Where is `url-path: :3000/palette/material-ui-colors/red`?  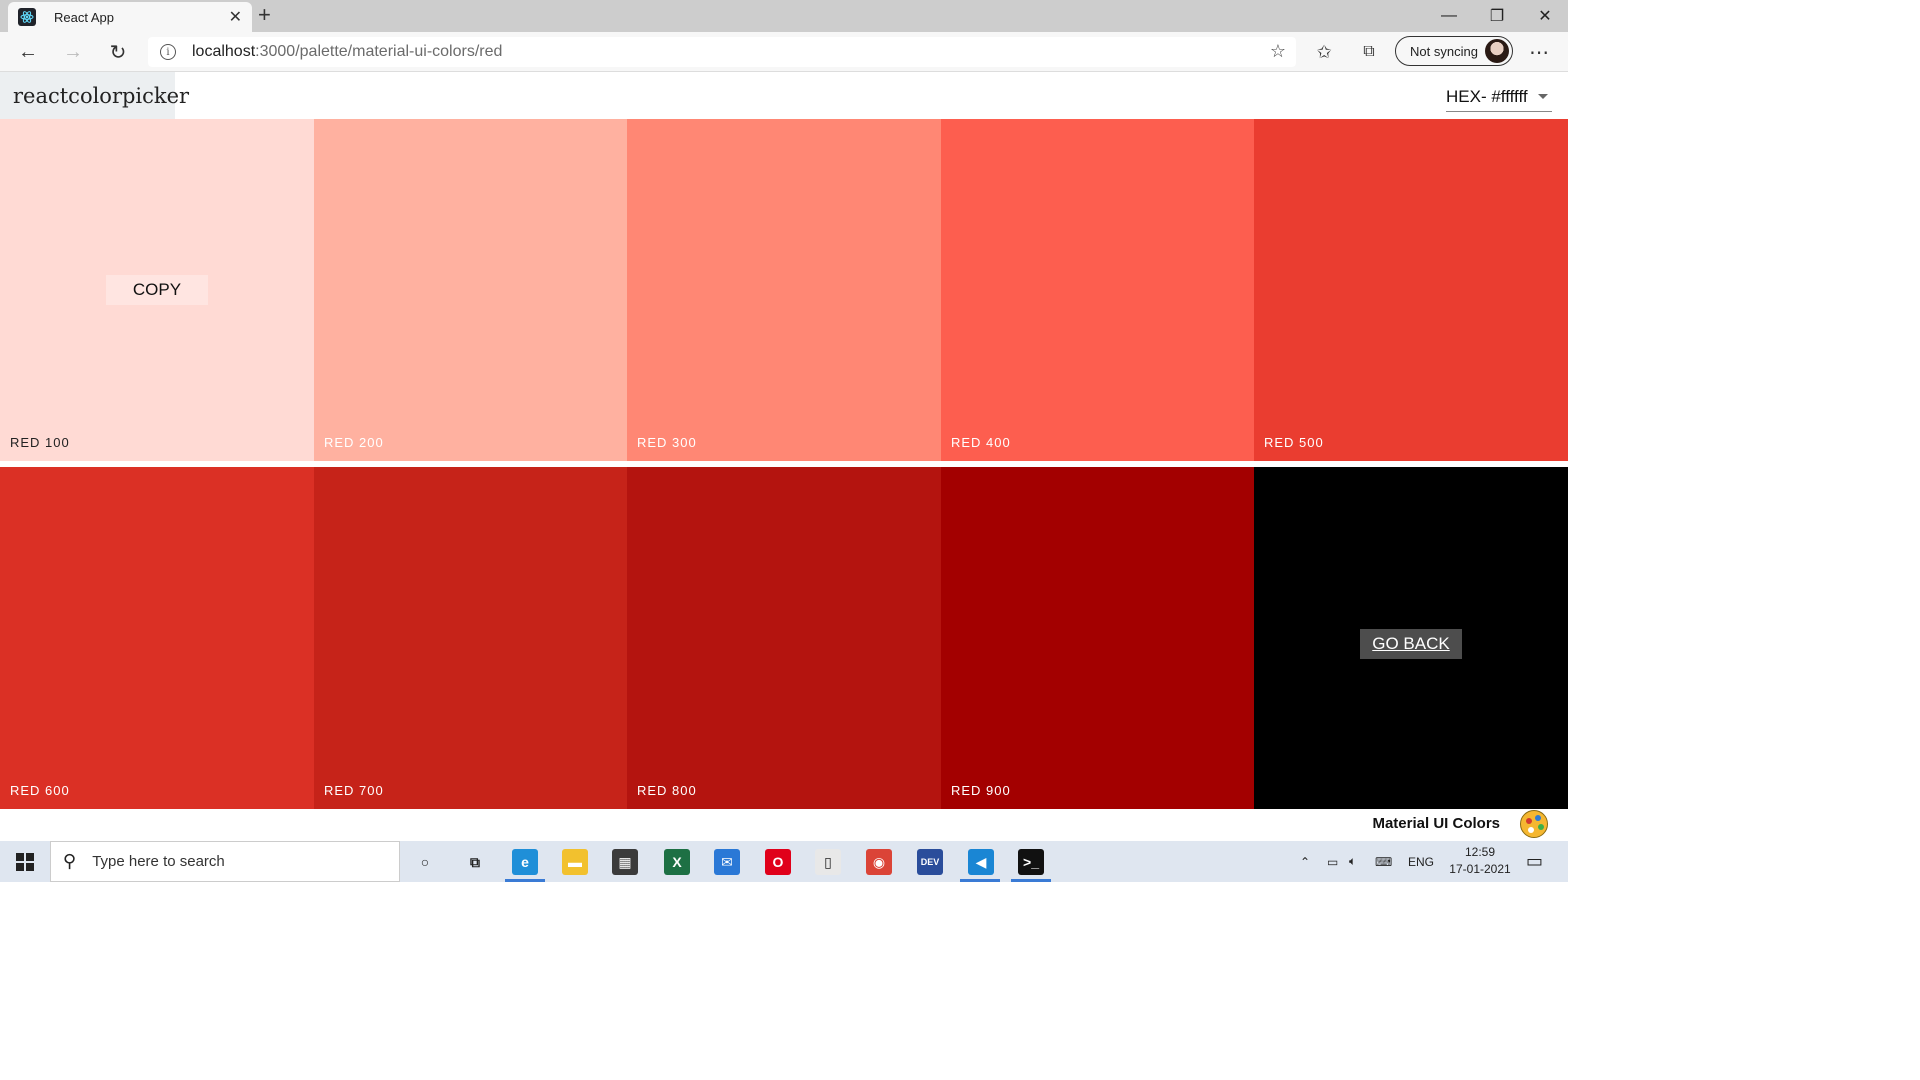
url-path: :3000/palette/material-ui-colors/red is located at coordinates (379, 51).